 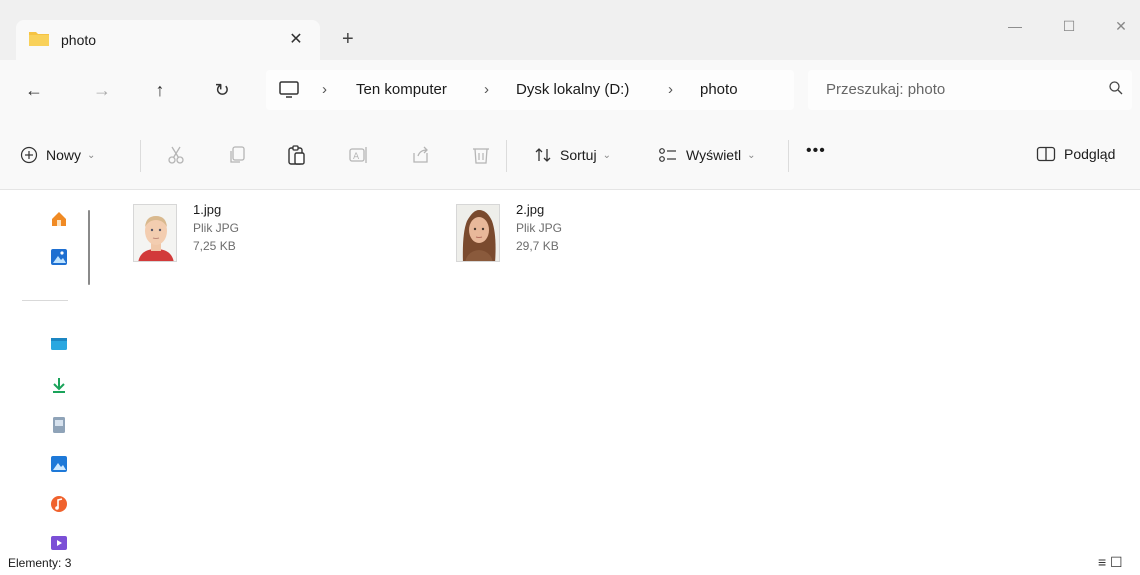 I want to click on cut-icon, so click(x=176, y=155).